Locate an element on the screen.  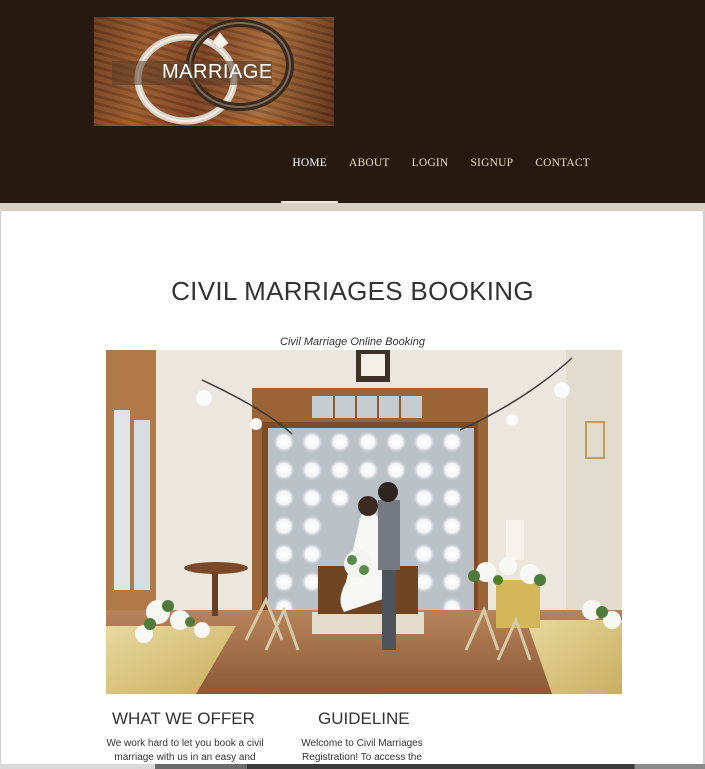
nav-signup: SIGNUP is located at coordinates (491, 180).